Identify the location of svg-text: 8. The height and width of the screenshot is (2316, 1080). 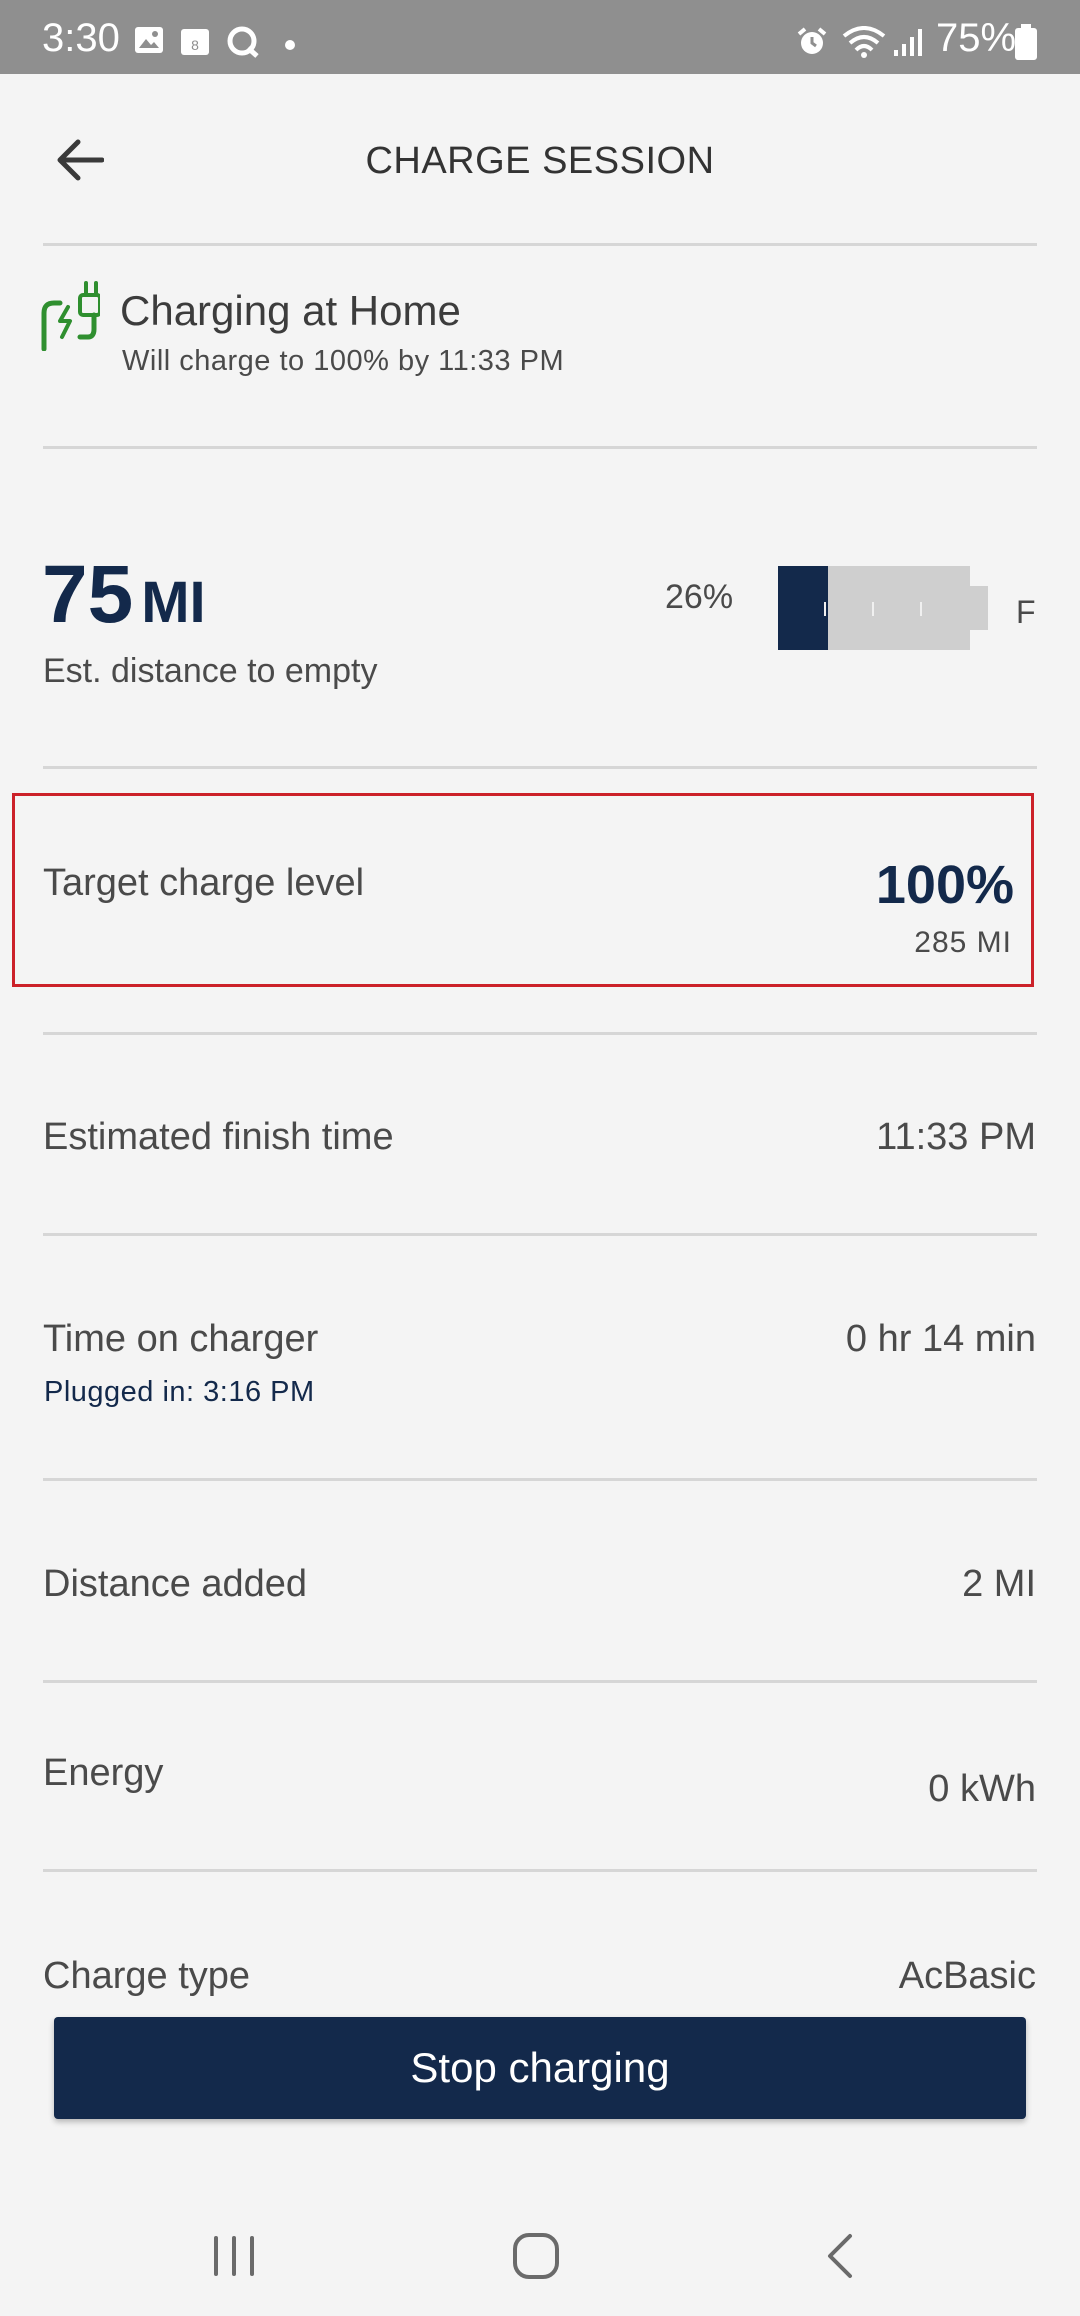
(195, 45).